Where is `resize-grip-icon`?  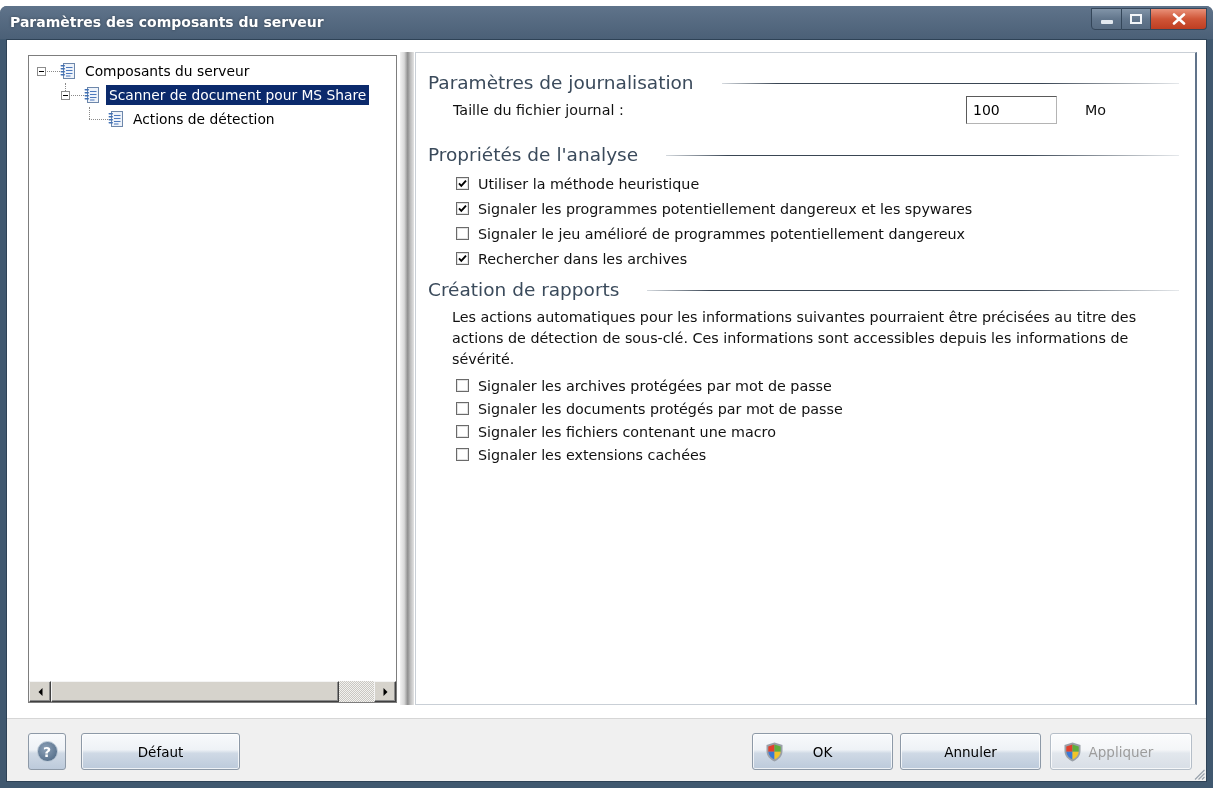
resize-grip-icon is located at coordinates (1199, 774).